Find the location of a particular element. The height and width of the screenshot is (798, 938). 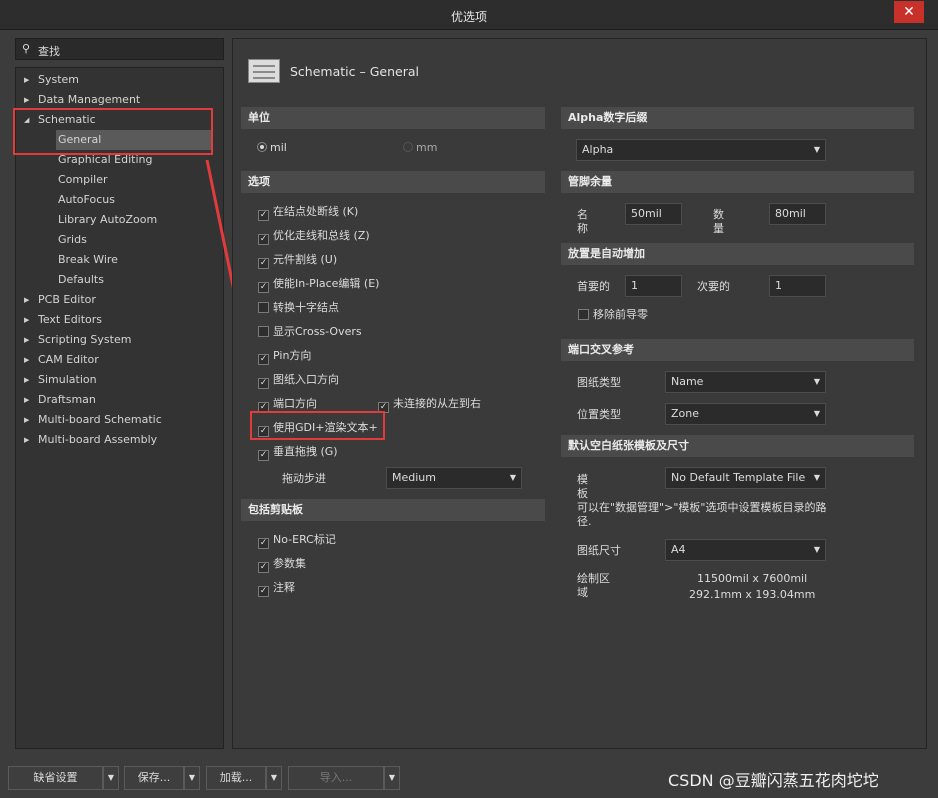

tree-item-draftsman: ▶ Draftsman is located at coordinates (60, 400).